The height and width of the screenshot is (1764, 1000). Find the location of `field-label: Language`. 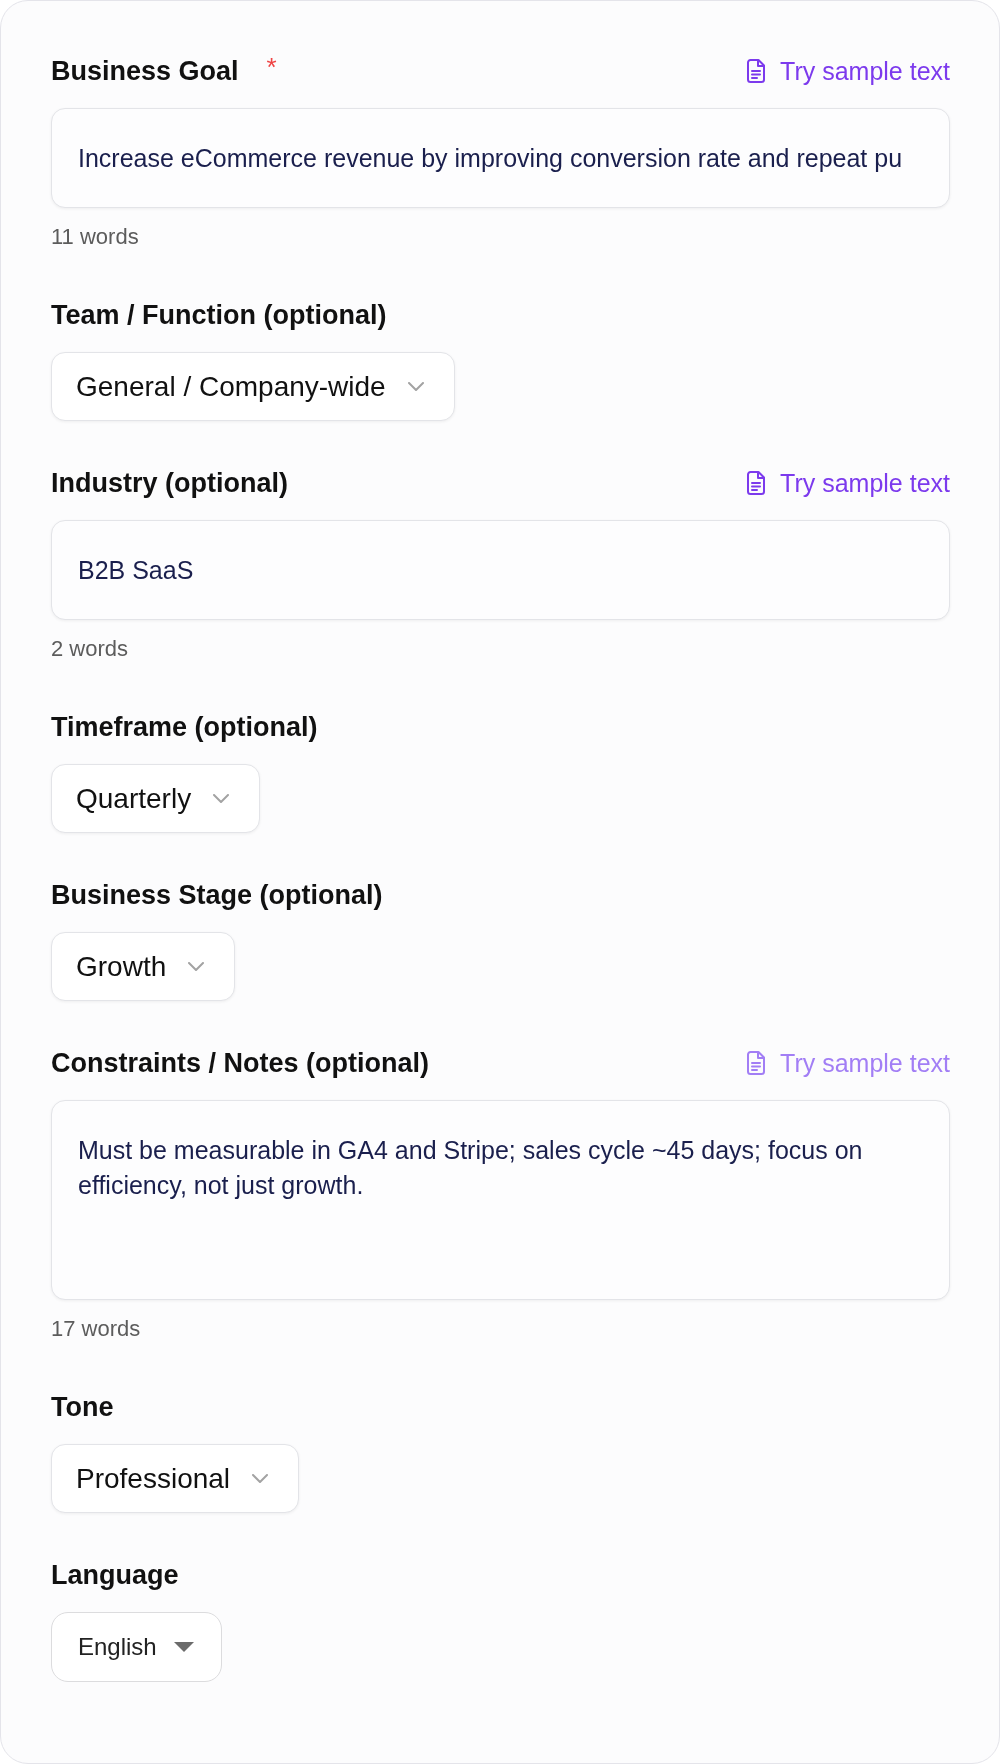

field-label: Language is located at coordinates (115, 1575).